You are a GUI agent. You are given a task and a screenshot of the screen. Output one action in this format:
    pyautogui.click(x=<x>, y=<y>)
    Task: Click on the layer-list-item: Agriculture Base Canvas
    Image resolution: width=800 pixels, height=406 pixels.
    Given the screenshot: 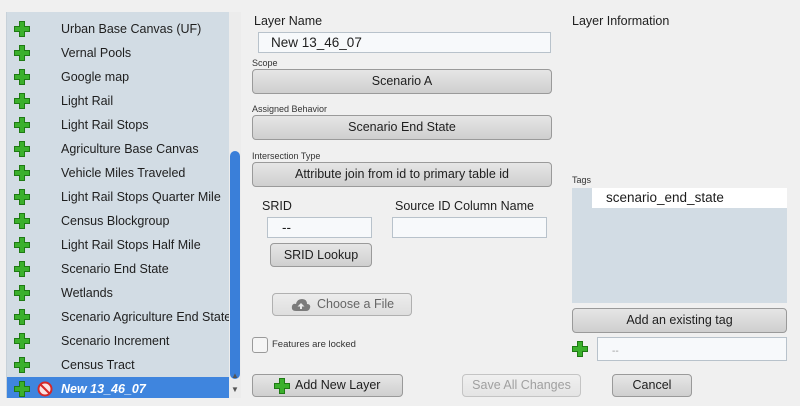 What is the action you would take?
    pyautogui.click(x=118, y=149)
    